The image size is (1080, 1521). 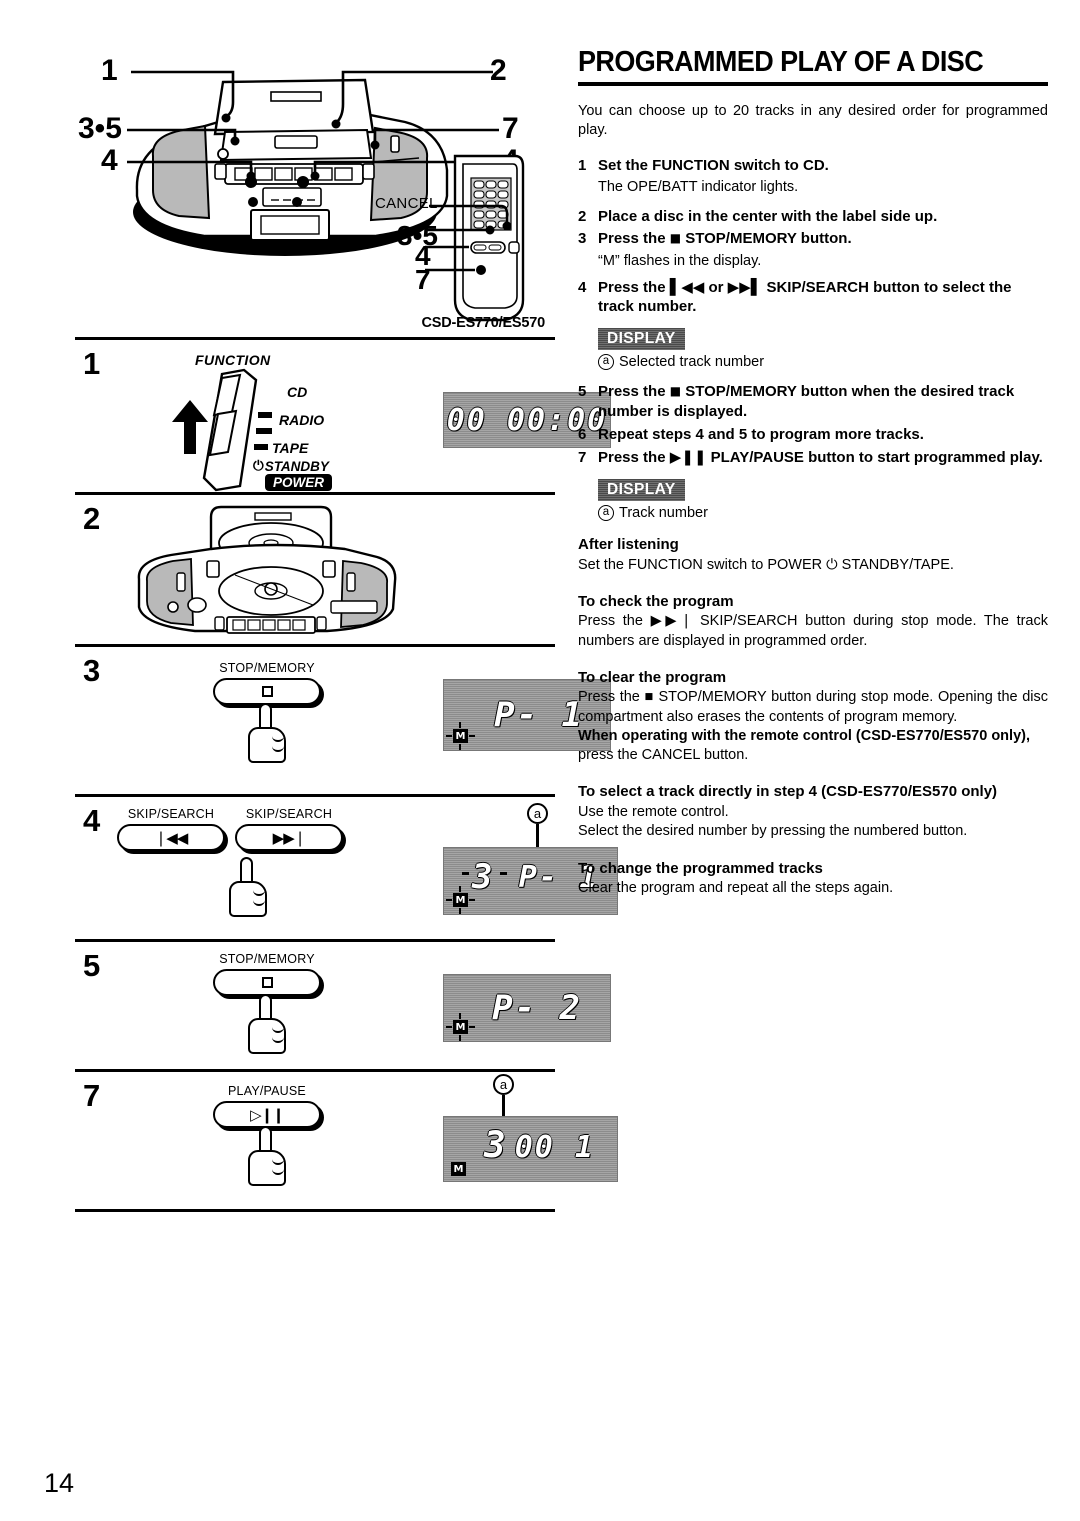 What do you see at coordinates (823, 362) in the screenshot?
I see `step-4-callout: a Selected track number` at bounding box center [823, 362].